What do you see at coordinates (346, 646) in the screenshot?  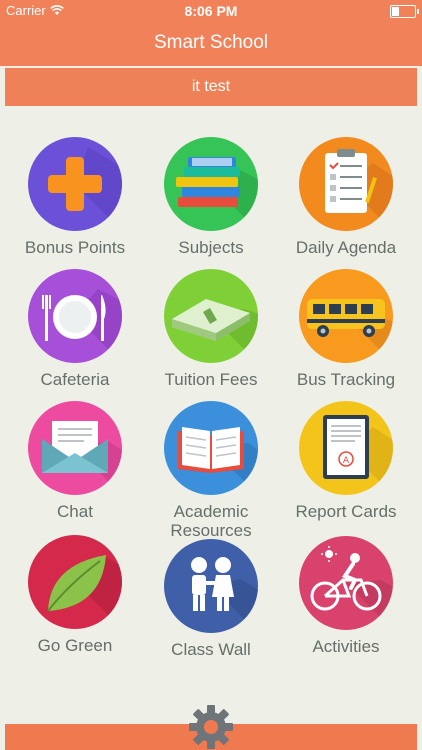 I see `tile-label: Activities` at bounding box center [346, 646].